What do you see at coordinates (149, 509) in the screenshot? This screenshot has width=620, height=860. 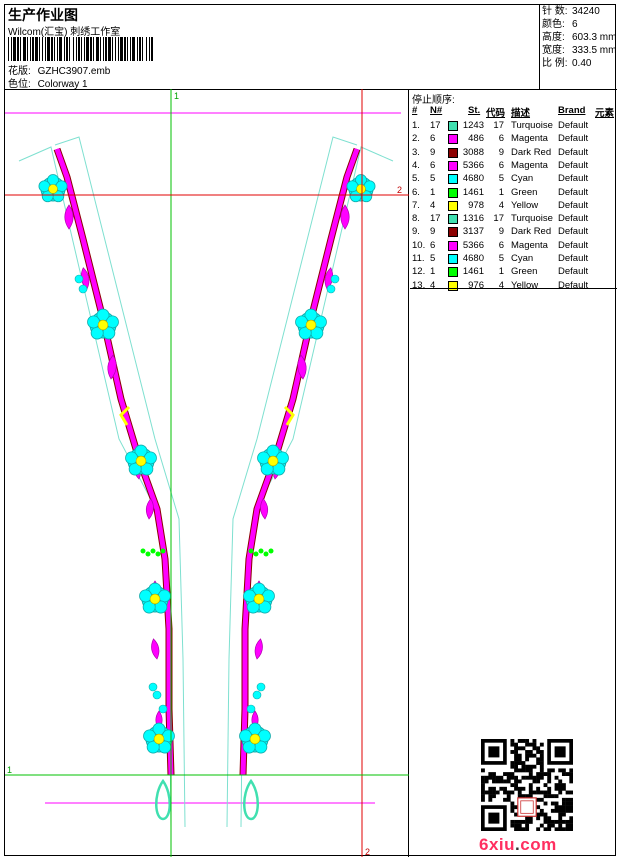 I see `leaf-motif` at bounding box center [149, 509].